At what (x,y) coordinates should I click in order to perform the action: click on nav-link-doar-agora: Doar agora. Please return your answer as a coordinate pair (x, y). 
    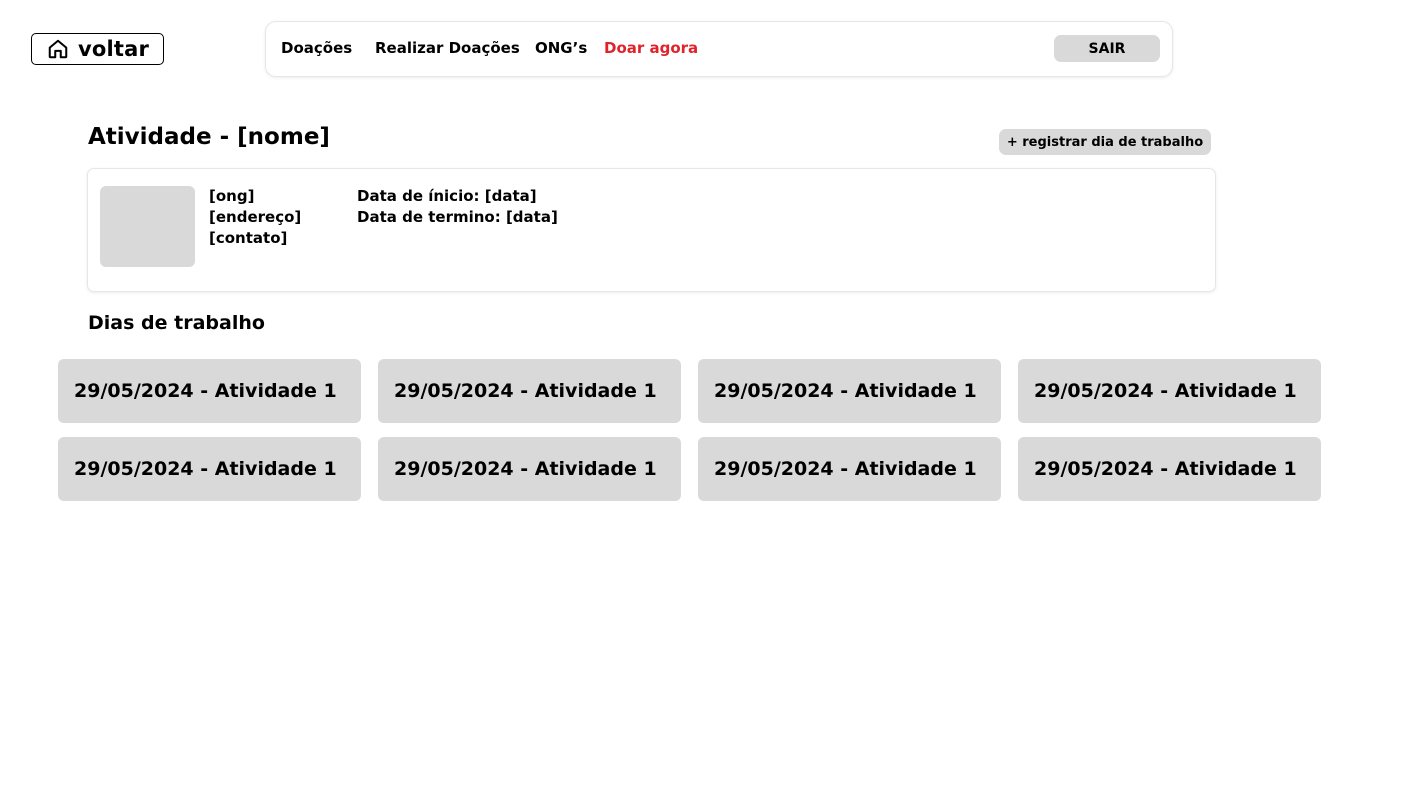
    Looking at the image, I should click on (651, 48).